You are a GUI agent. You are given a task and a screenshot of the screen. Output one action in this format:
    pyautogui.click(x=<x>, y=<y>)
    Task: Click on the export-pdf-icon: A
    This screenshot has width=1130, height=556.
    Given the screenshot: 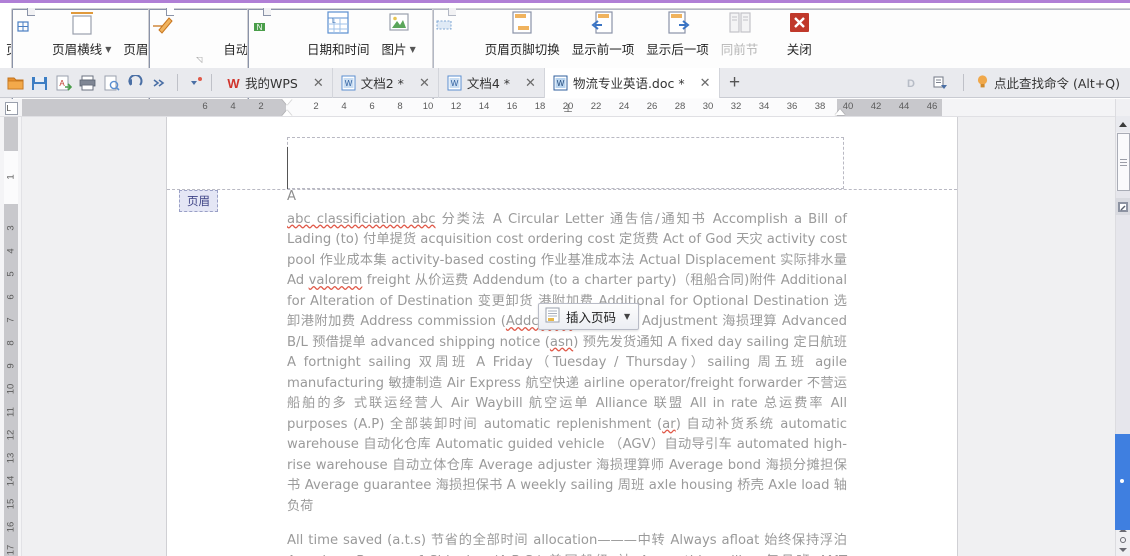 What is the action you would take?
    pyautogui.click(x=63, y=83)
    